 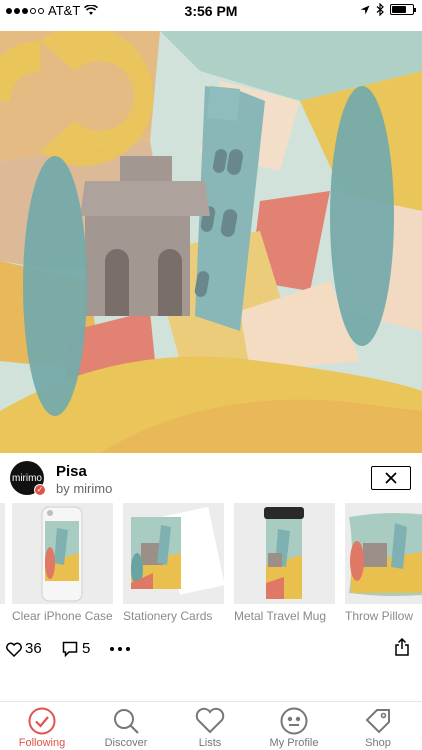 I want to click on tab-label: Following, so click(x=42, y=743).